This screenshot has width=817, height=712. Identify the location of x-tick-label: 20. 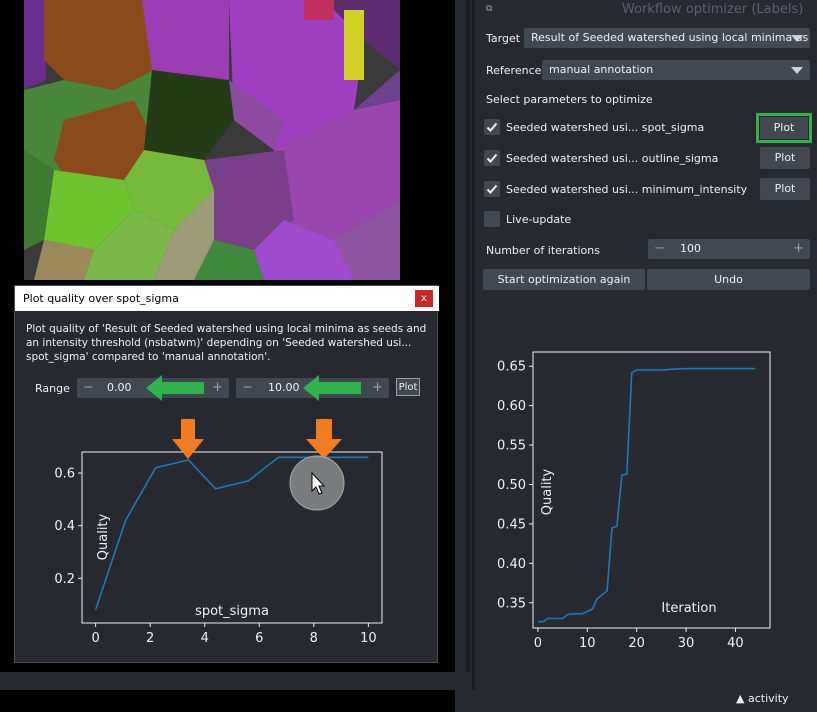
(636, 643).